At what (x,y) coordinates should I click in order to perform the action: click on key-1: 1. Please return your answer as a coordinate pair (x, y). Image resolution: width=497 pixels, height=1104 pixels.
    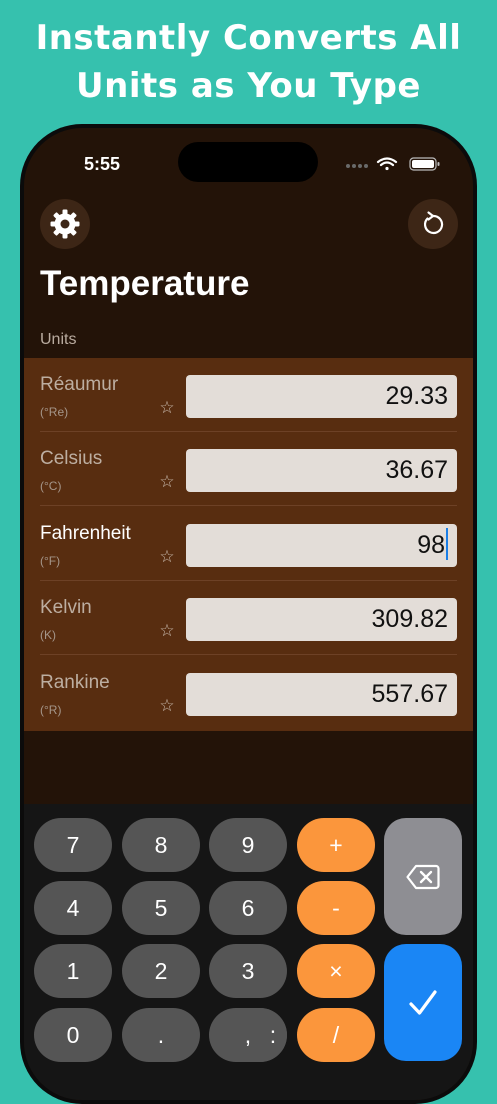
    Looking at the image, I should click on (73, 971).